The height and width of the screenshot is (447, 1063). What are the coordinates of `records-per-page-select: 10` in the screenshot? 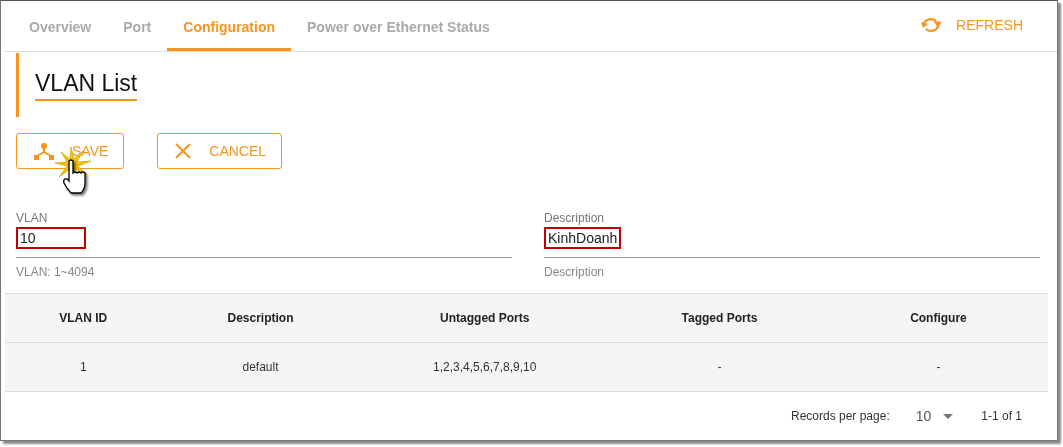 It's located at (934, 416).